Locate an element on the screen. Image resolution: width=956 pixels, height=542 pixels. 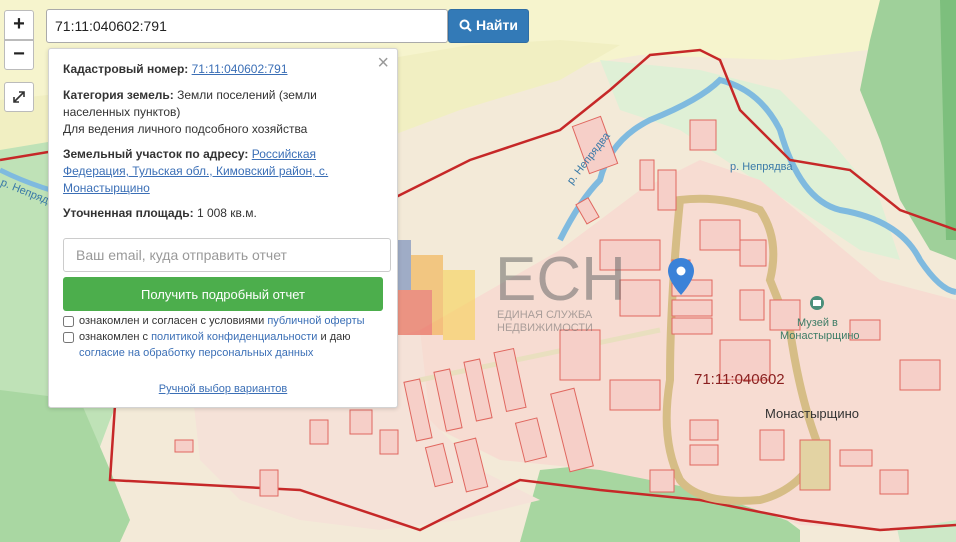
watermark-letters: ЕСН is located at coordinates (560, 279).